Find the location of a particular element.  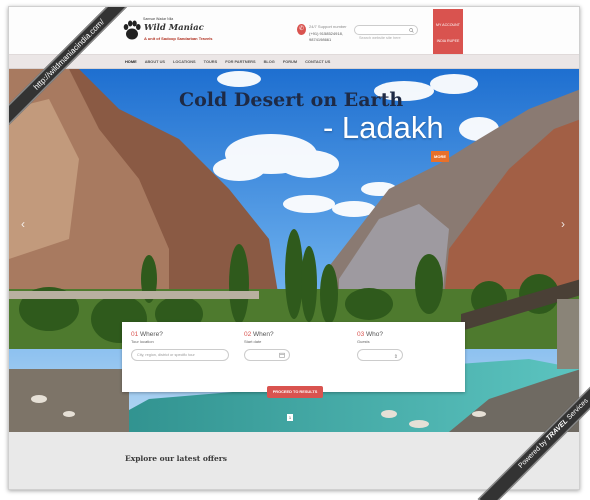

tour-location-input: City, region, district or specific tour is located at coordinates (180, 355).